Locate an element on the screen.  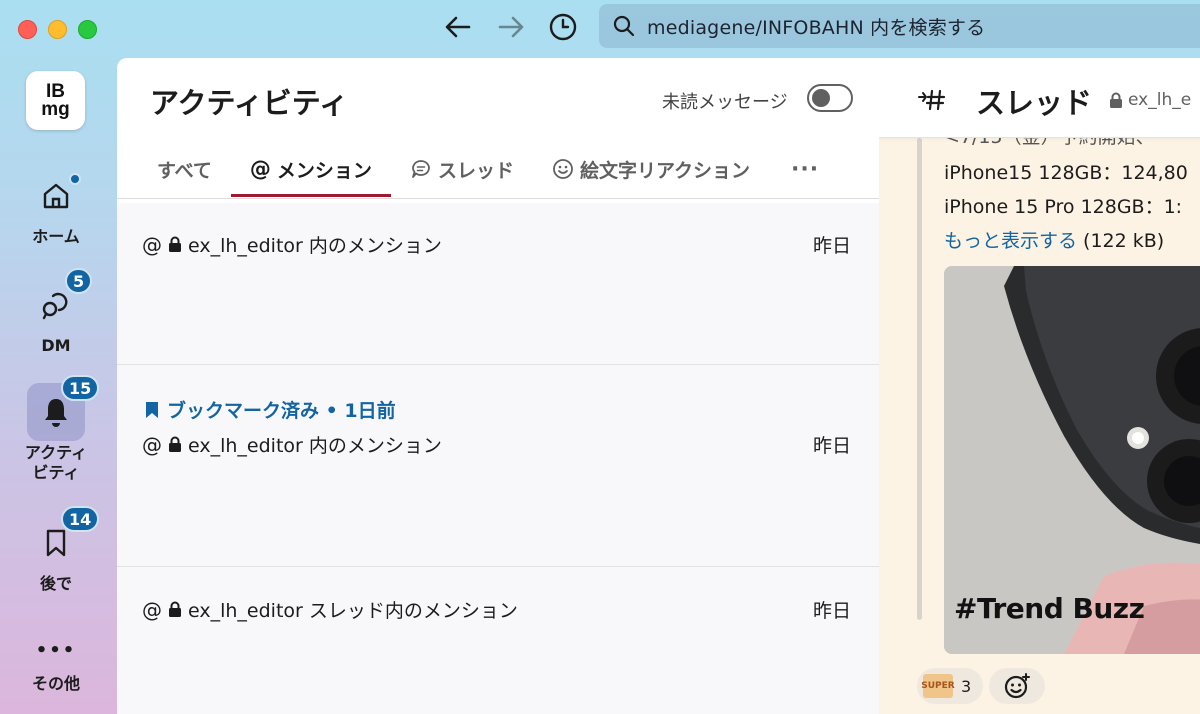
later-badge: 14 is located at coordinates (80, 519).